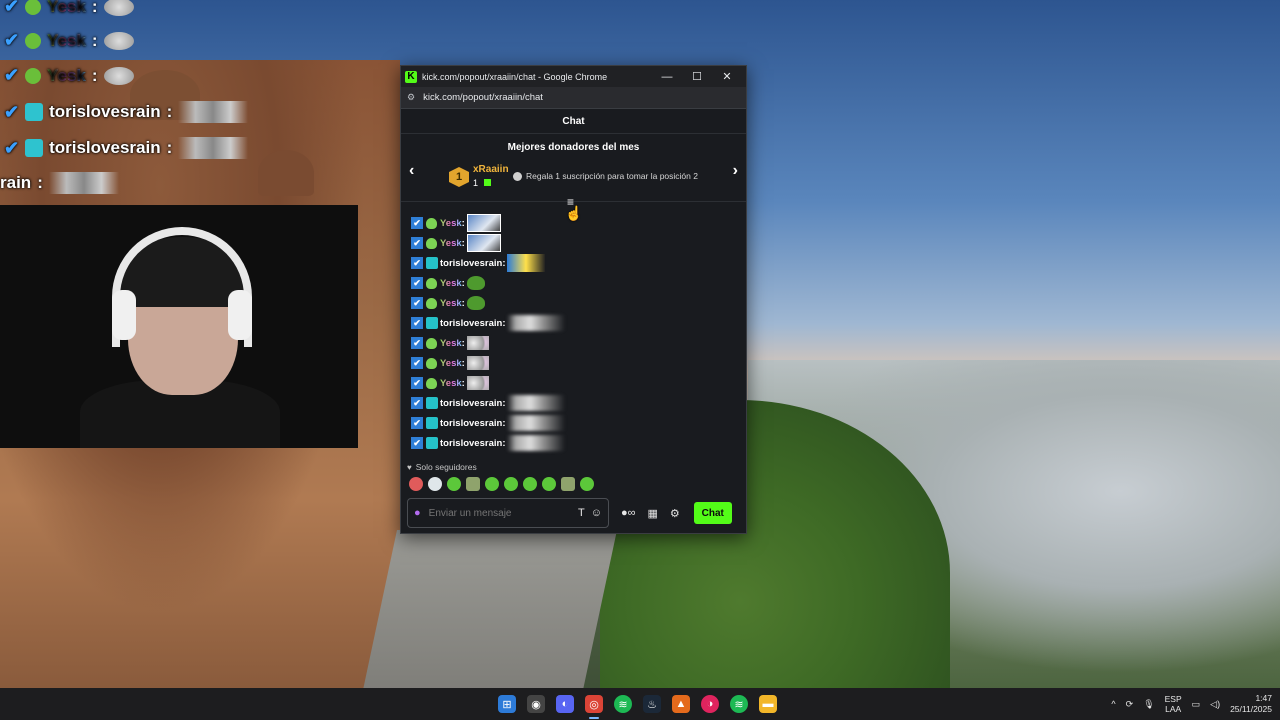 The width and height of the screenshot is (1280, 720). Describe the element at coordinates (105, 147) in the screenshot. I see `overlay-username: torislovesrain` at that location.